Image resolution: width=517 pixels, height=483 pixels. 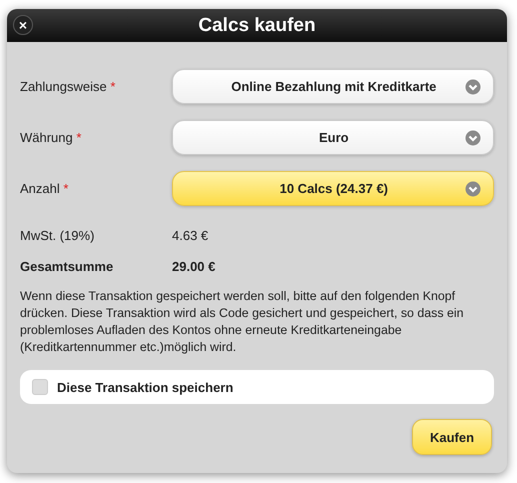 What do you see at coordinates (67, 266) in the screenshot?
I see `summary-label: Gesamtsumme` at bounding box center [67, 266].